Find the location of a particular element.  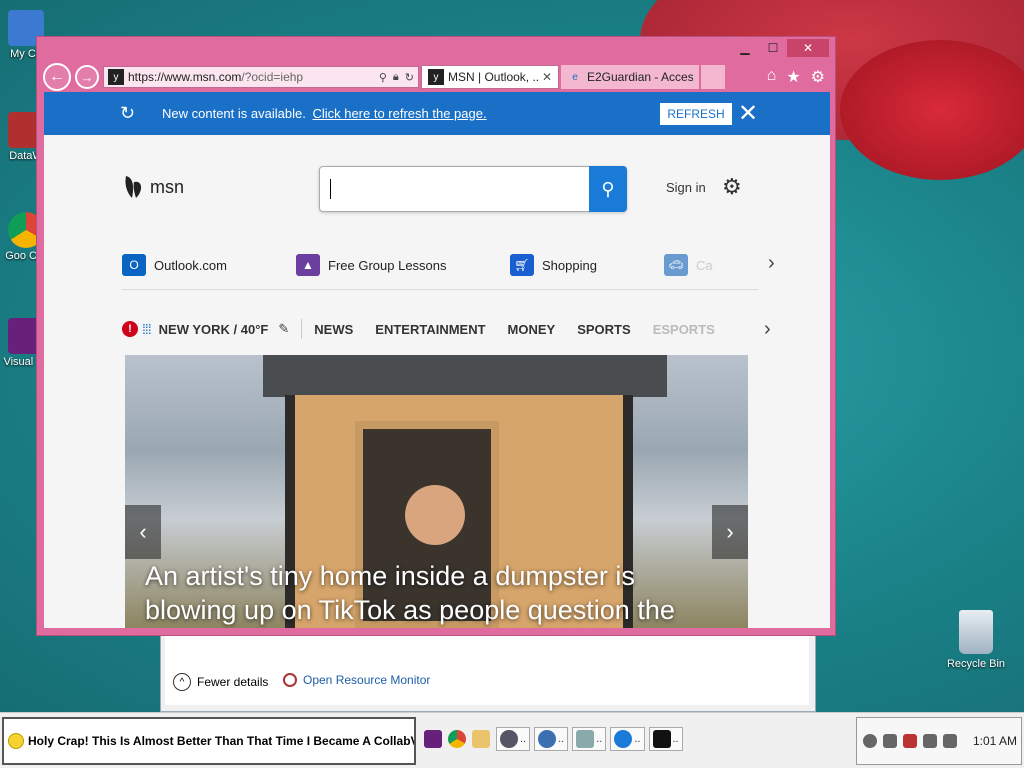

refresh-page-link: Click here to refresh the page. is located at coordinates (399, 113).